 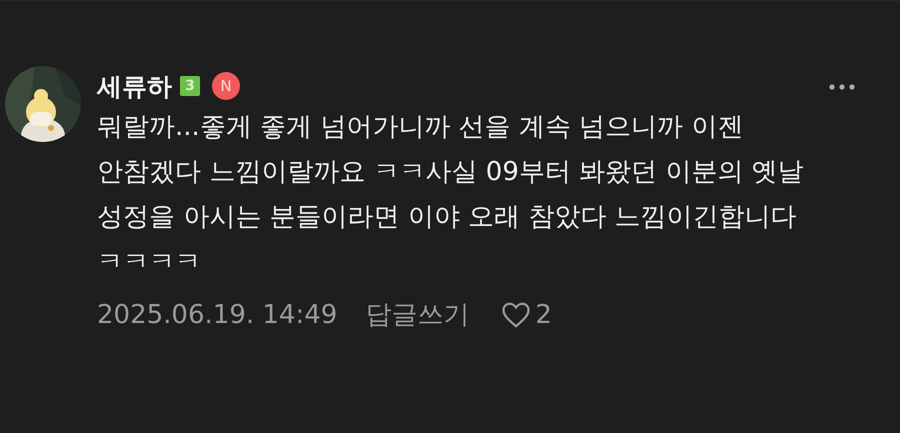 What do you see at coordinates (226, 86) in the screenshot?
I see `new-badge: N` at bounding box center [226, 86].